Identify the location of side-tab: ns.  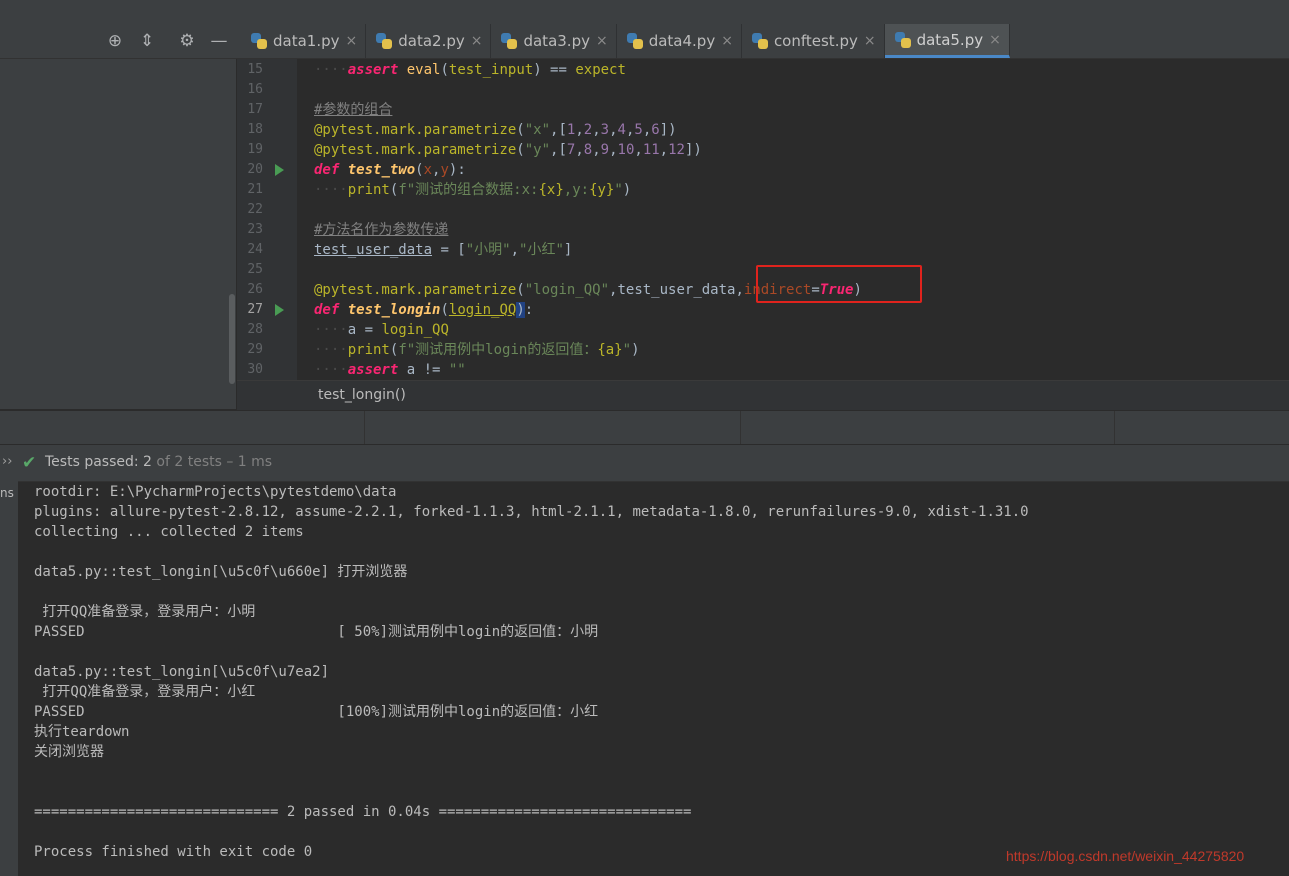
(7, 493).